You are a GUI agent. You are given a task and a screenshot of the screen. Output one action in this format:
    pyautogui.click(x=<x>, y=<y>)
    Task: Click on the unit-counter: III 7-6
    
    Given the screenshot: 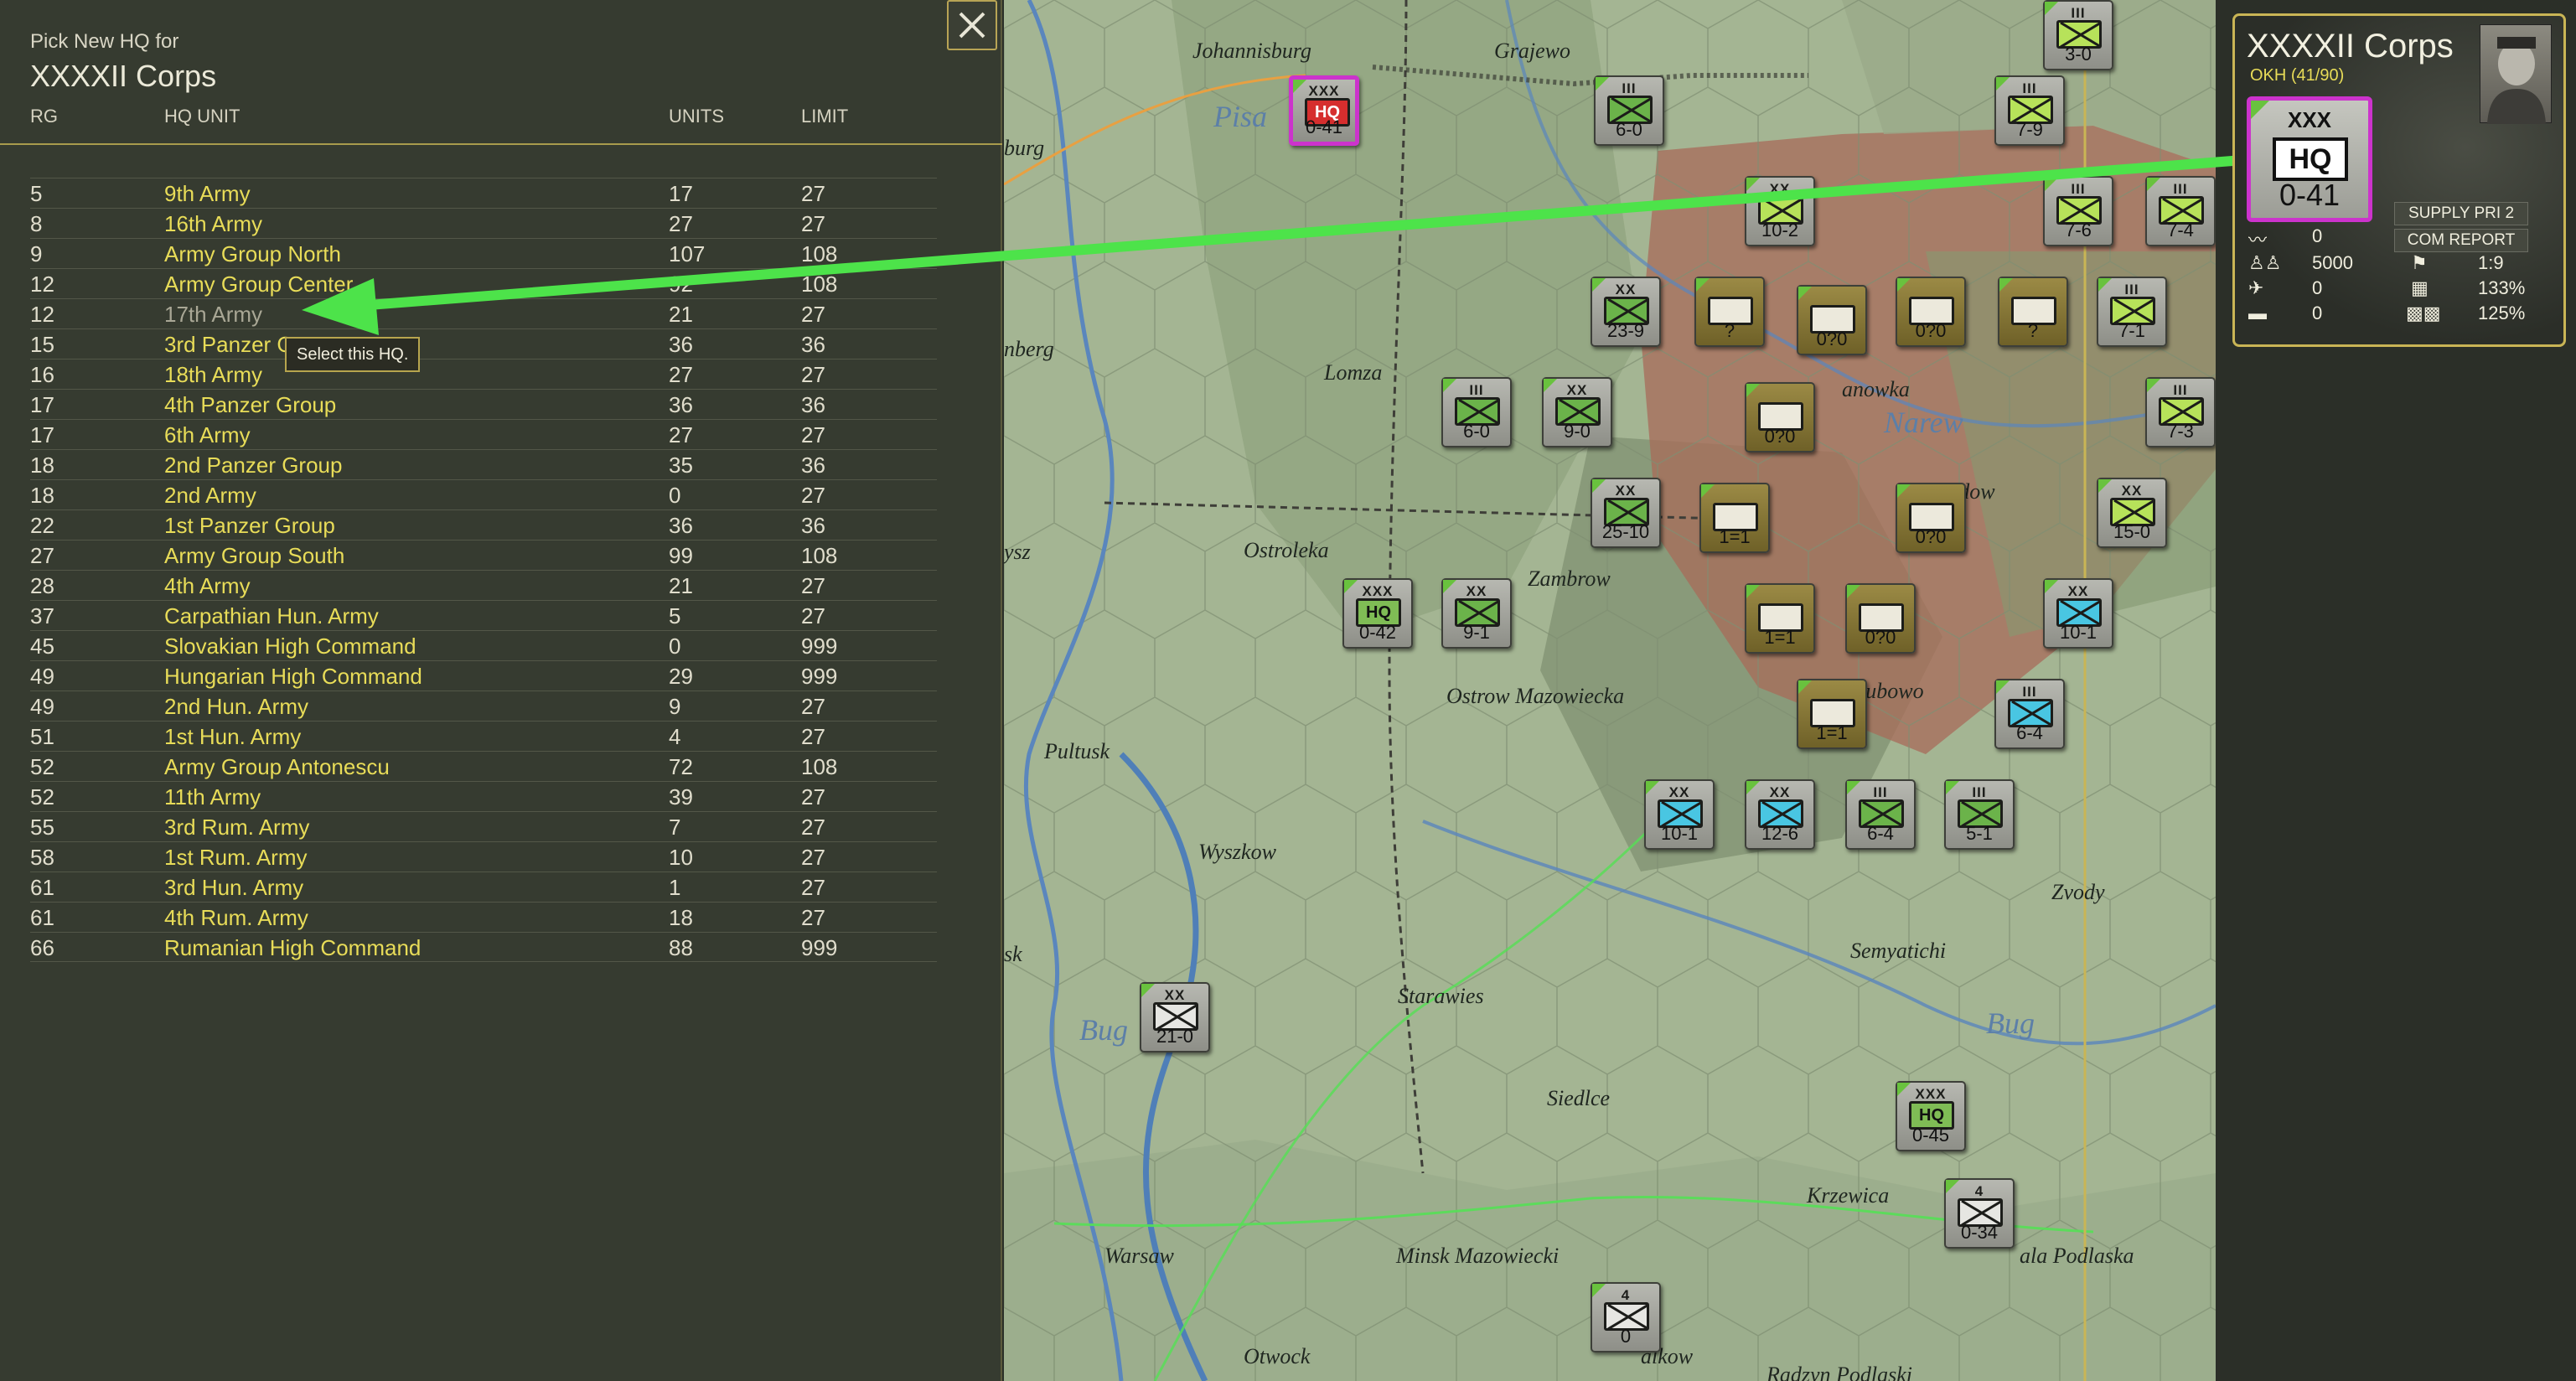 What is the action you would take?
    pyautogui.click(x=2078, y=211)
    